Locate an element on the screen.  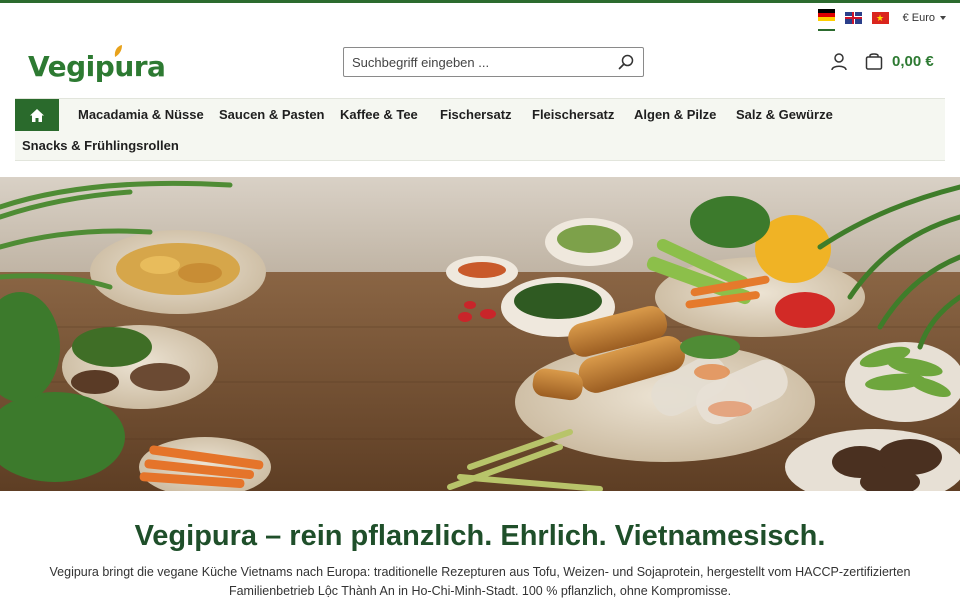
logo: Vegipura is located at coordinates (97, 64).